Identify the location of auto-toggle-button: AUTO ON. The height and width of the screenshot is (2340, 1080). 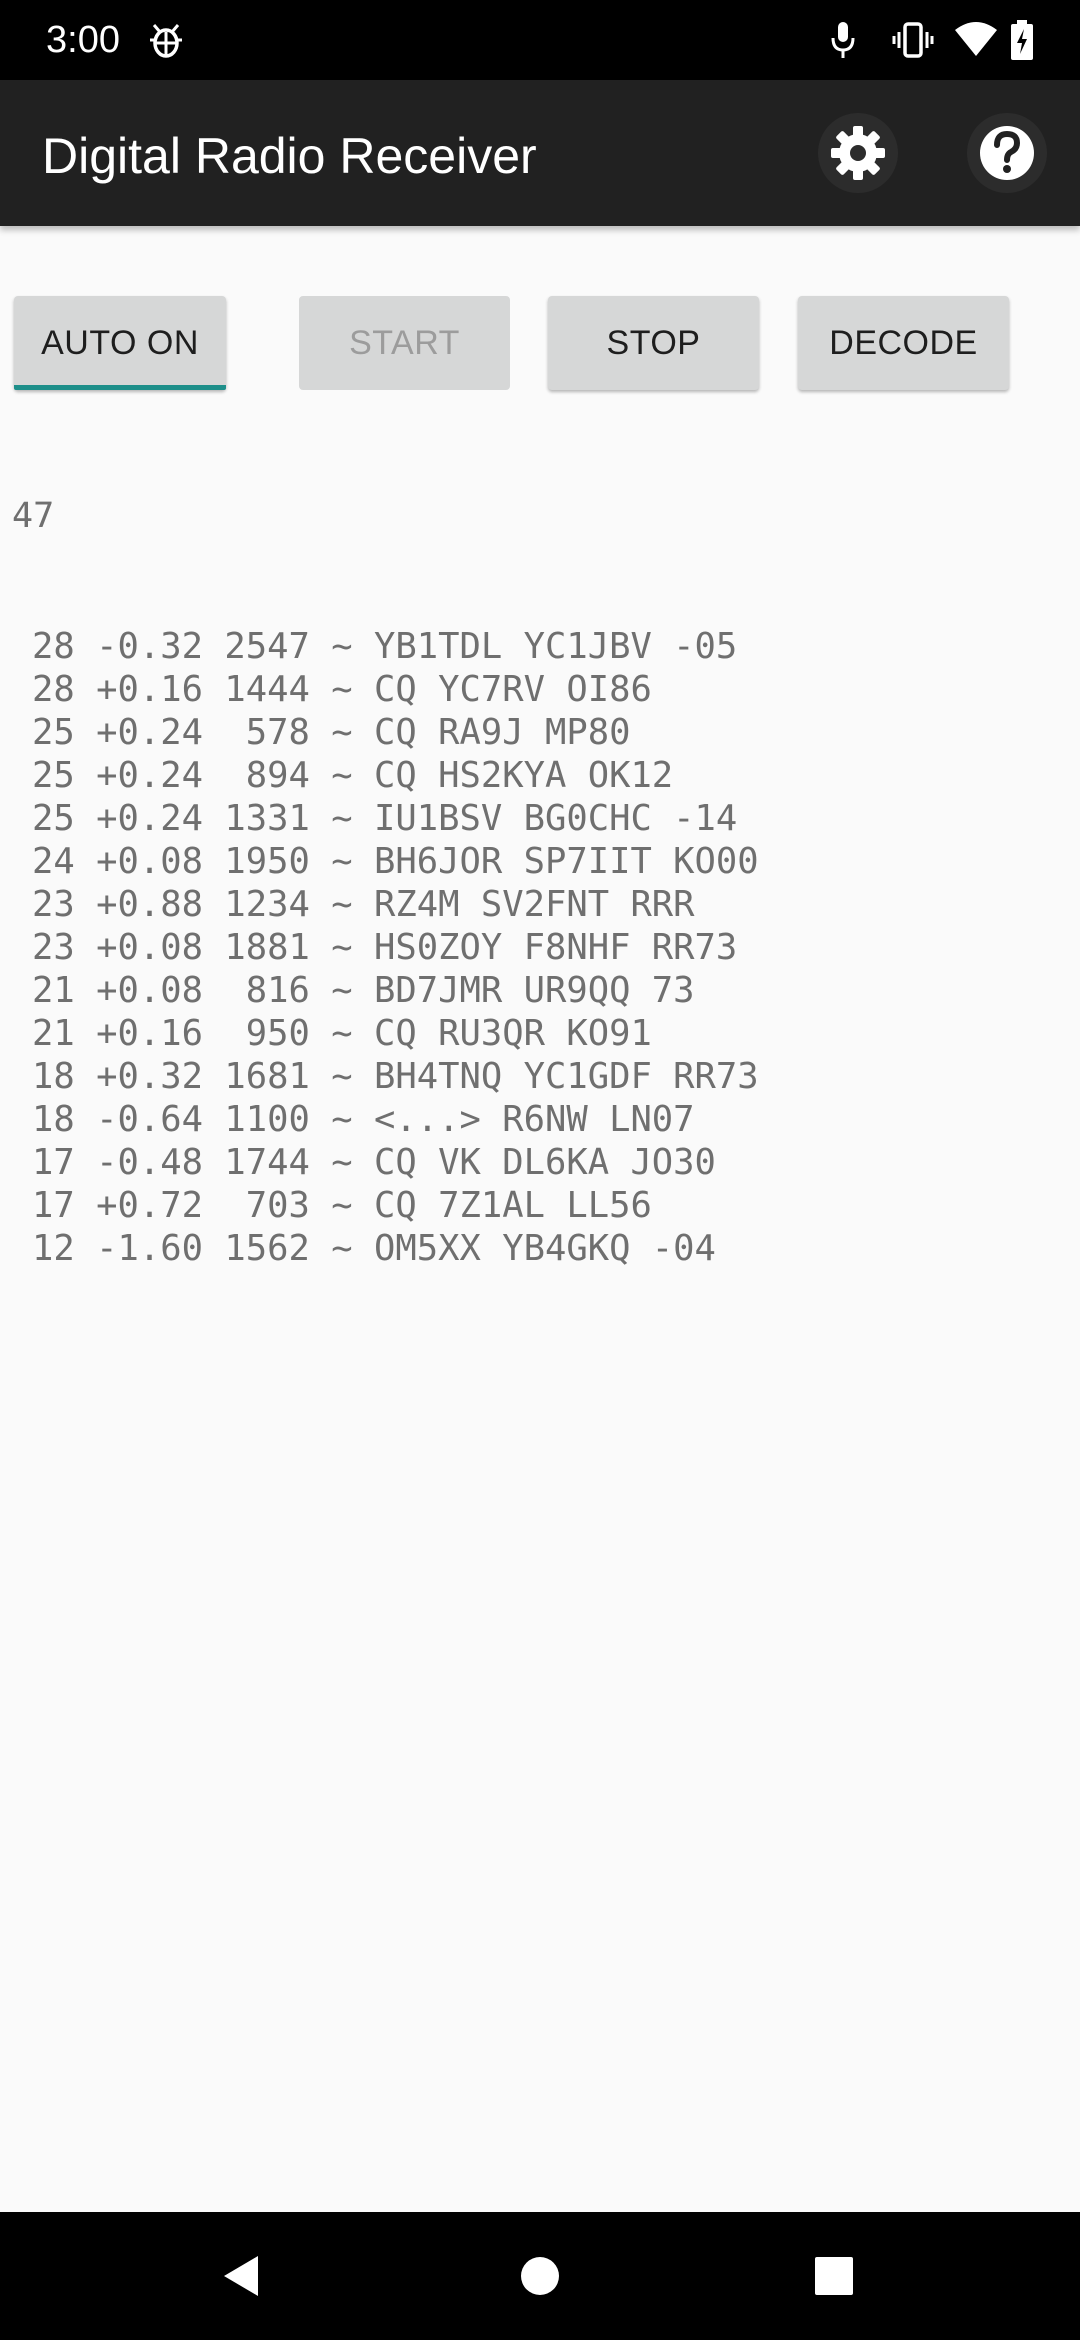
(120, 343).